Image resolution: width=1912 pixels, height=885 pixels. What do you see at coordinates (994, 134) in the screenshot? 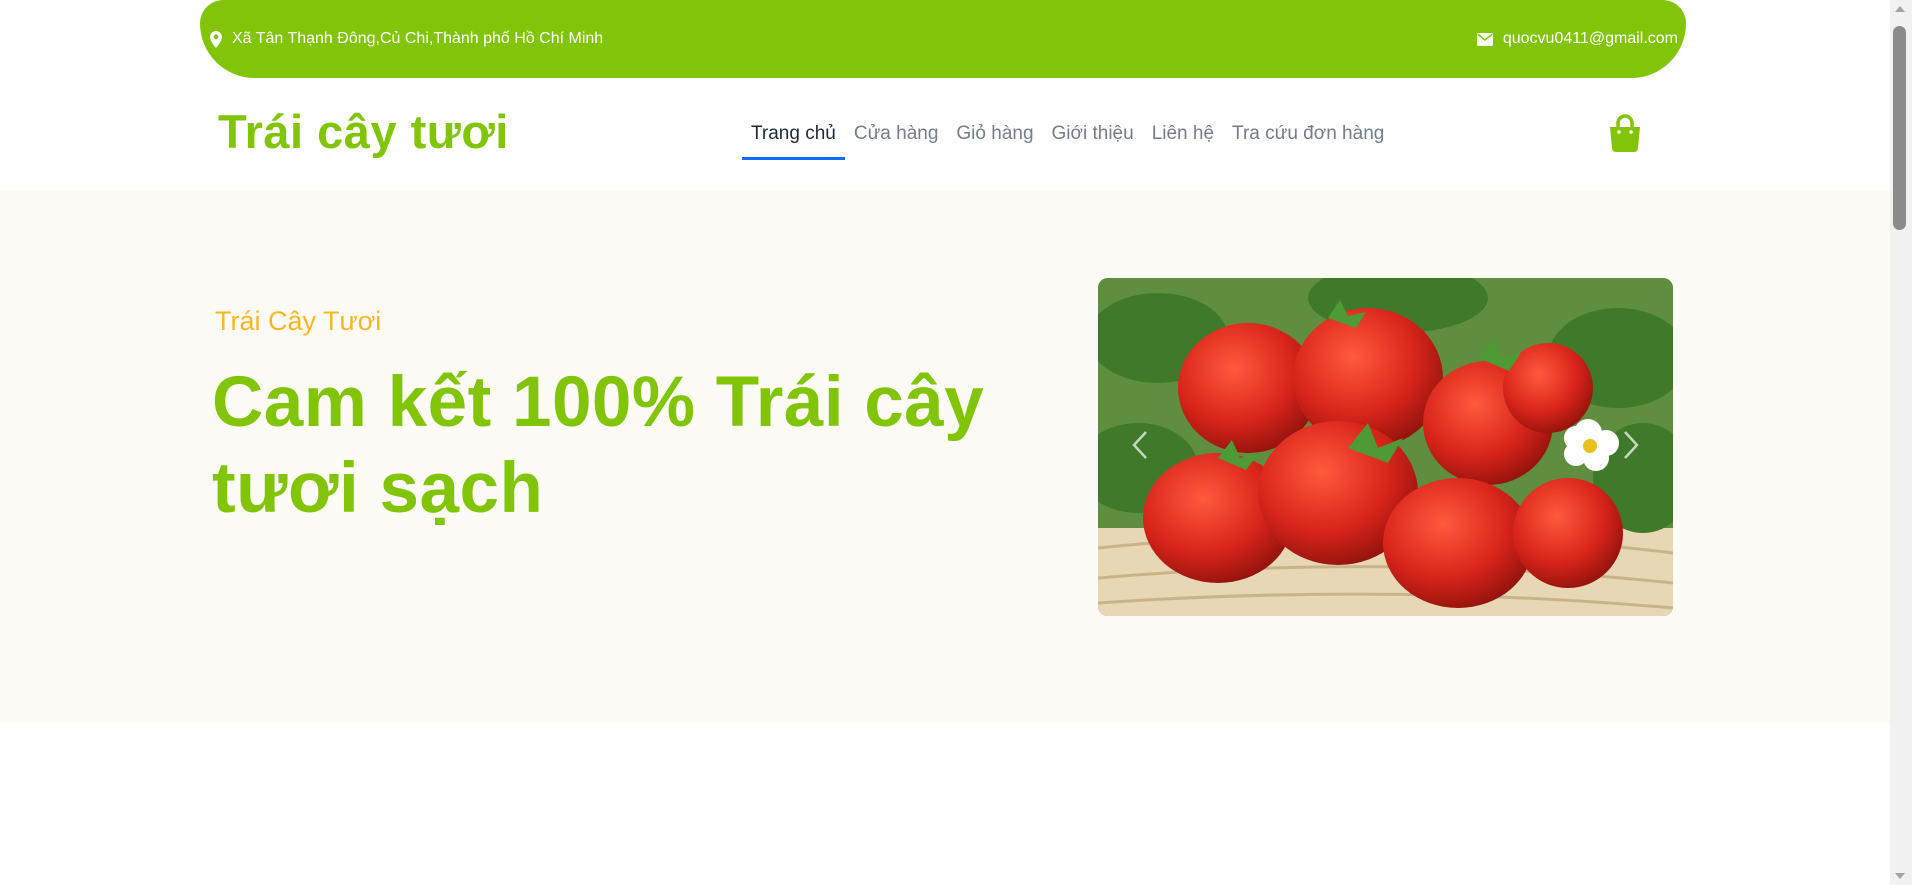
I see `nav-link-cart: Giỏ hàng` at bounding box center [994, 134].